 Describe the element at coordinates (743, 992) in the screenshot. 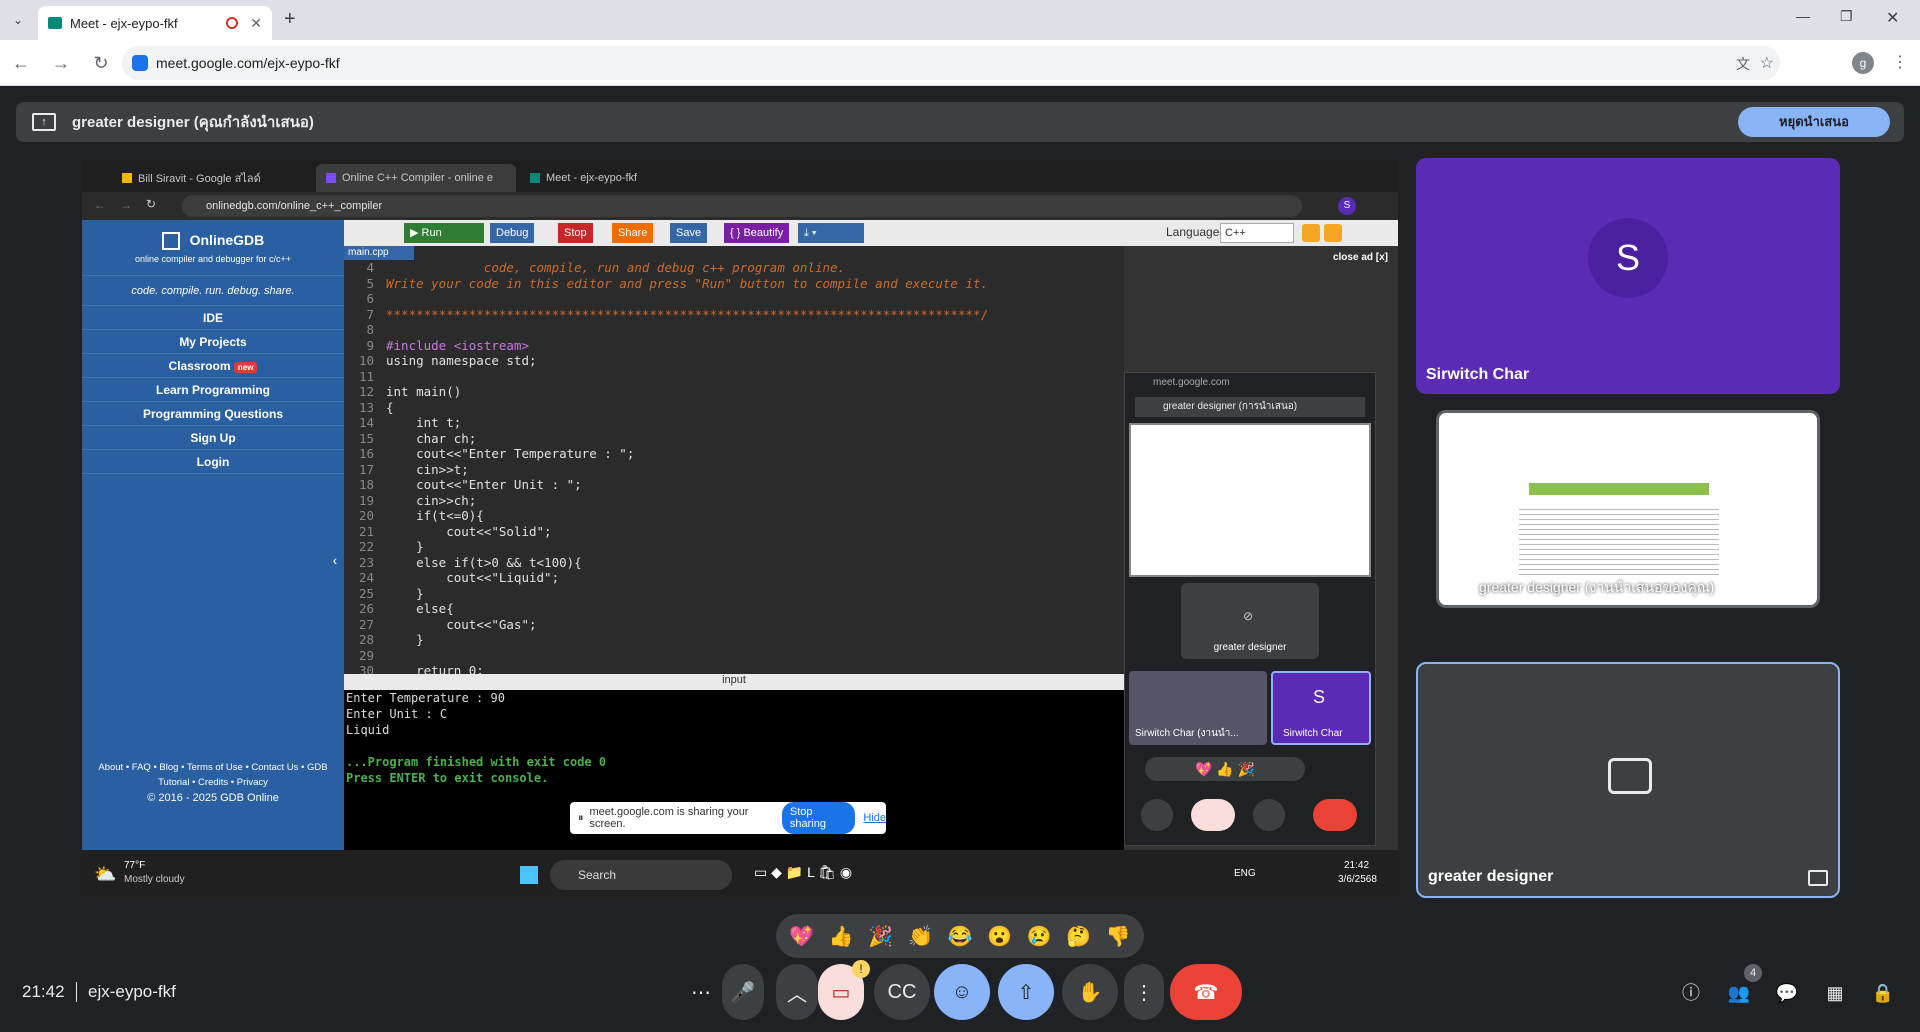

I see `mic-button: 🎤` at that location.